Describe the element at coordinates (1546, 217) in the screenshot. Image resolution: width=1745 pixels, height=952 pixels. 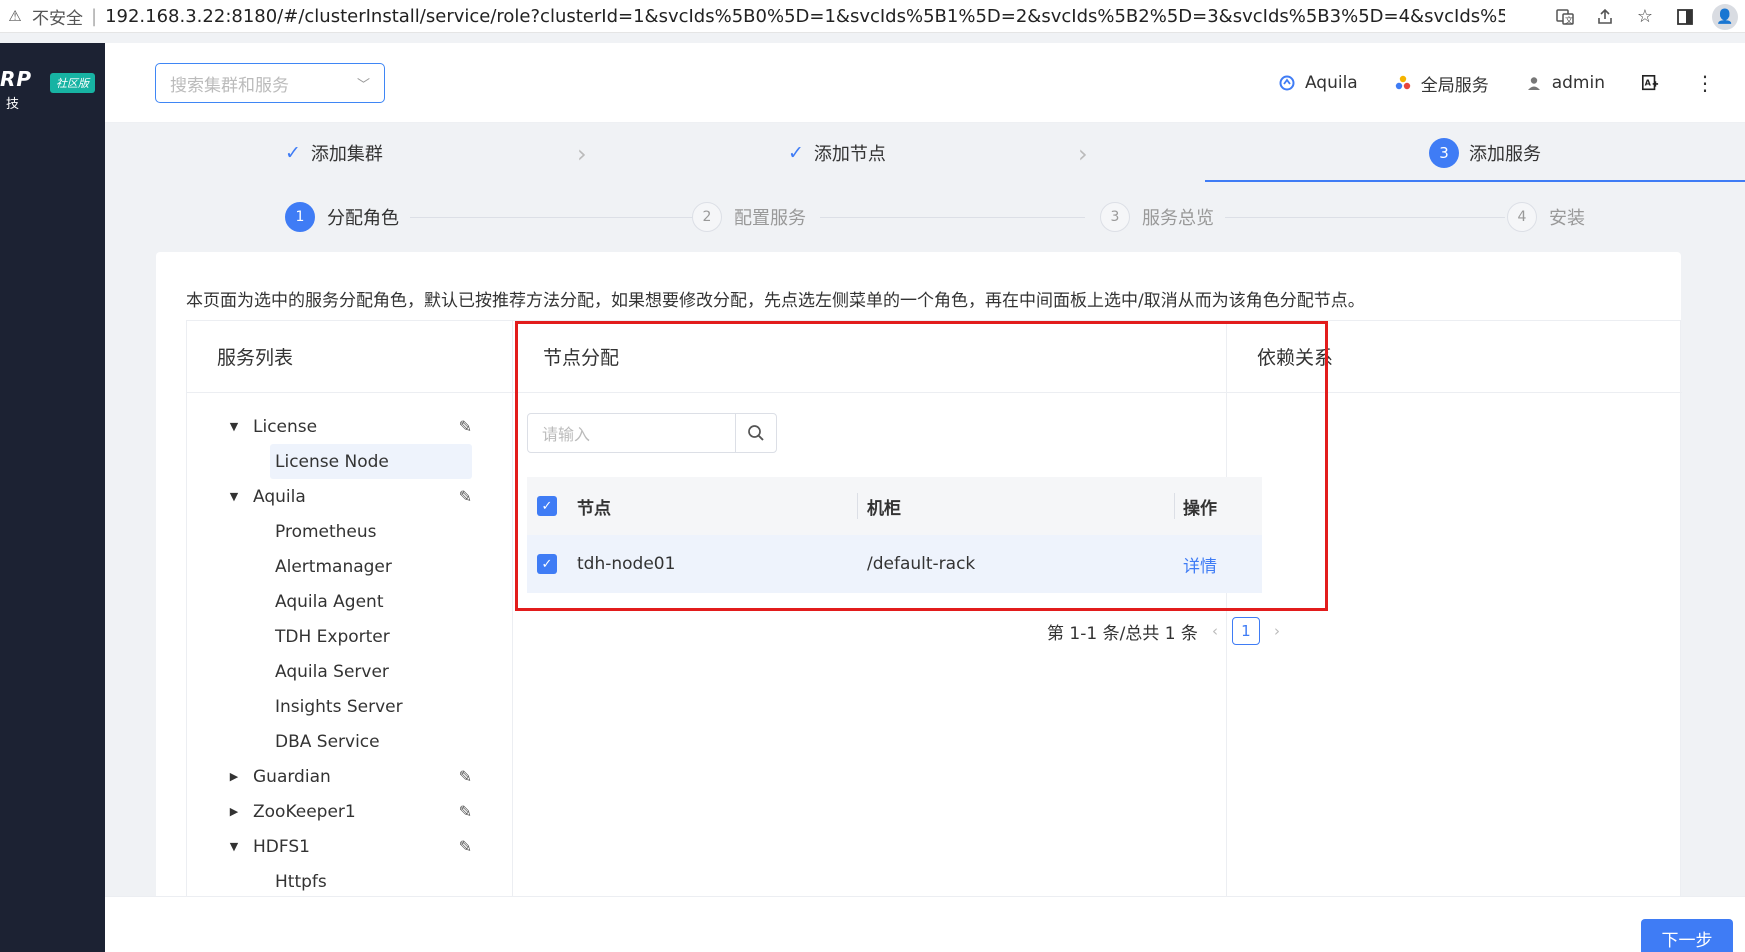
I see `substep-install: 4 安装` at that location.